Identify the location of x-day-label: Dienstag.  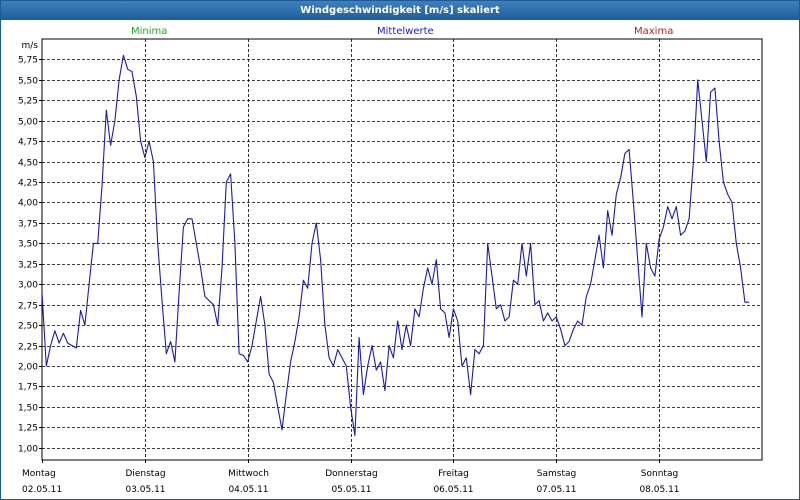
(145, 474).